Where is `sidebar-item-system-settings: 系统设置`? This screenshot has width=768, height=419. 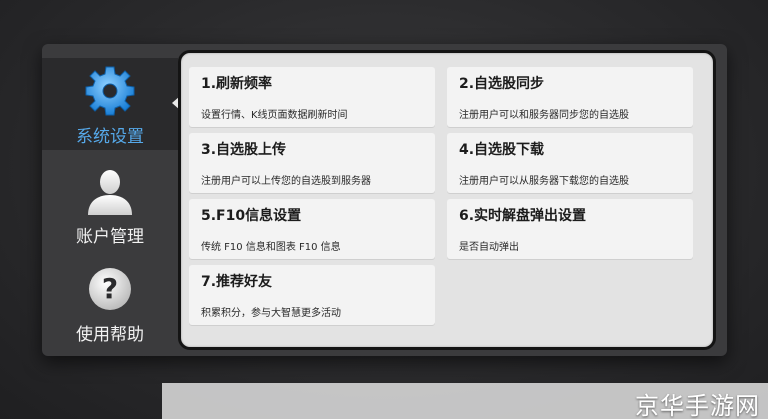 sidebar-item-system-settings: 系统设置 is located at coordinates (110, 104).